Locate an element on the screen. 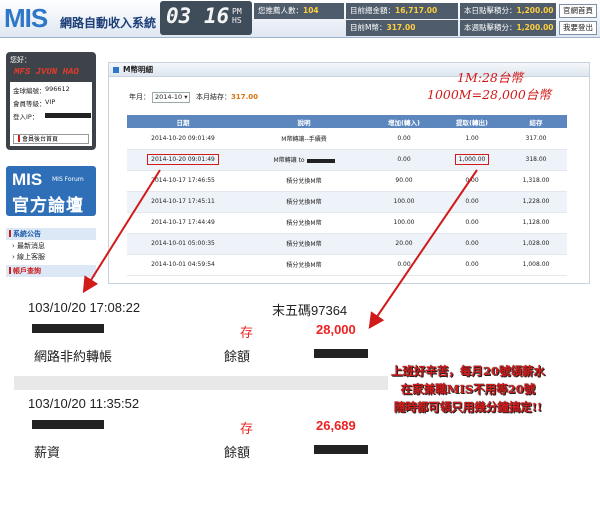 The height and width of the screenshot is (506, 600). bank-entry: 103/10/20 11:35:52 存 26,689 薪資 餘額 is located at coordinates (201, 432).